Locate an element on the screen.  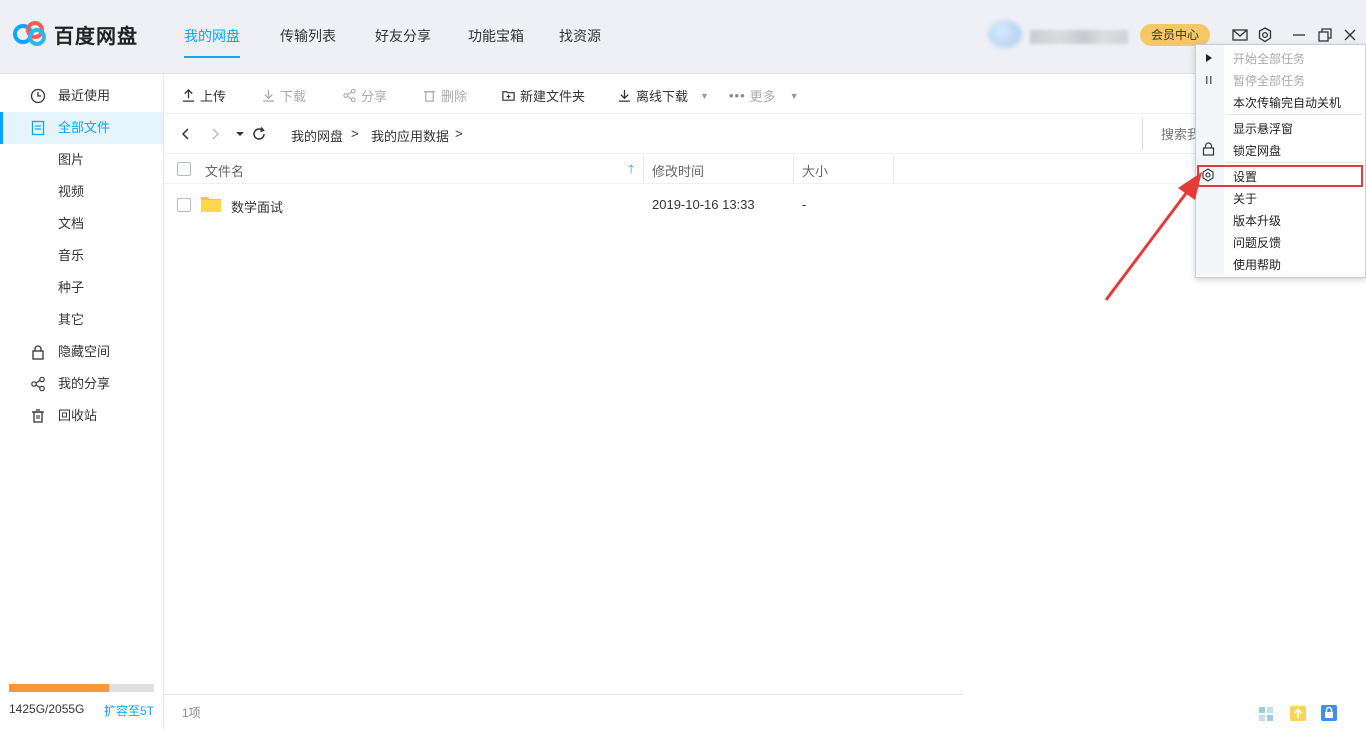
close-icon is located at coordinates (1350, 35).